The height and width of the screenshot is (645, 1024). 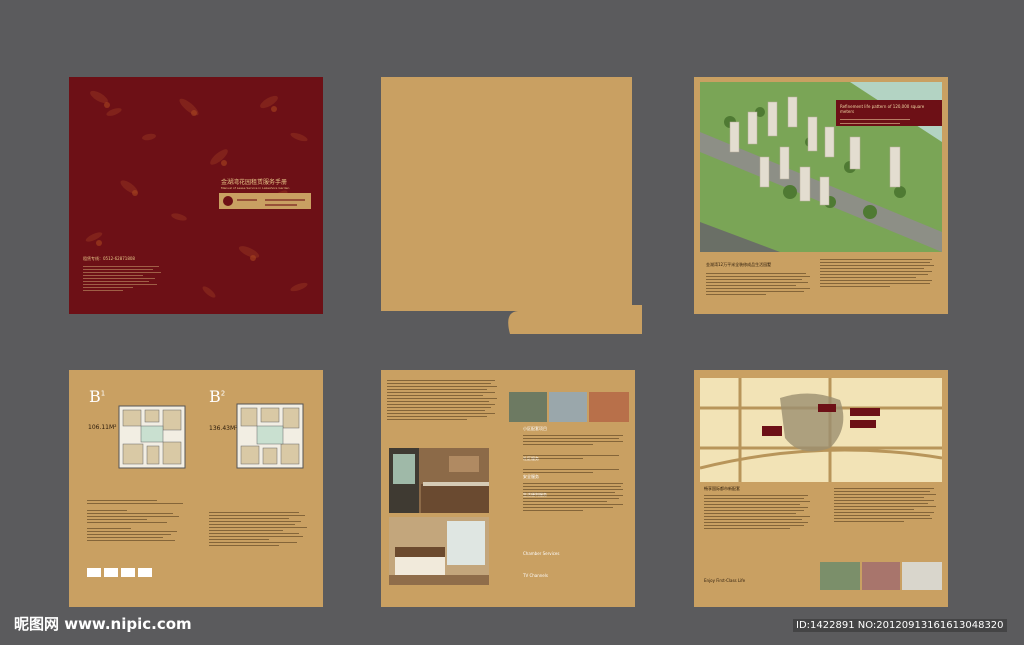 I want to click on amenities-heading-1: 小区配套项目, so click(x=535, y=428).